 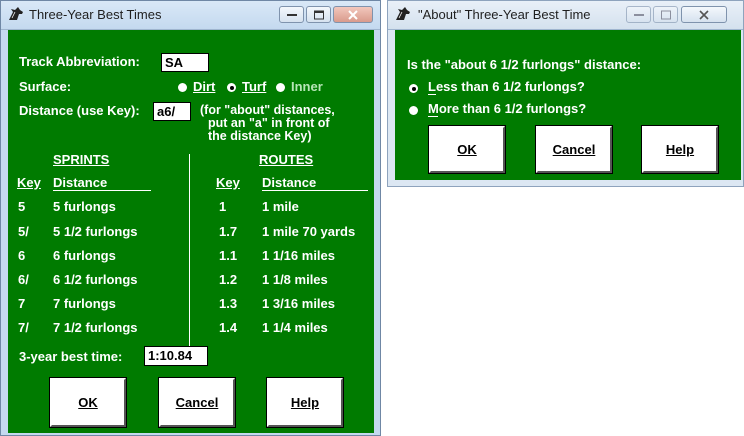 What do you see at coordinates (95, 327) in the screenshot?
I see `sprint-distance: 7 1/2 furlongs` at bounding box center [95, 327].